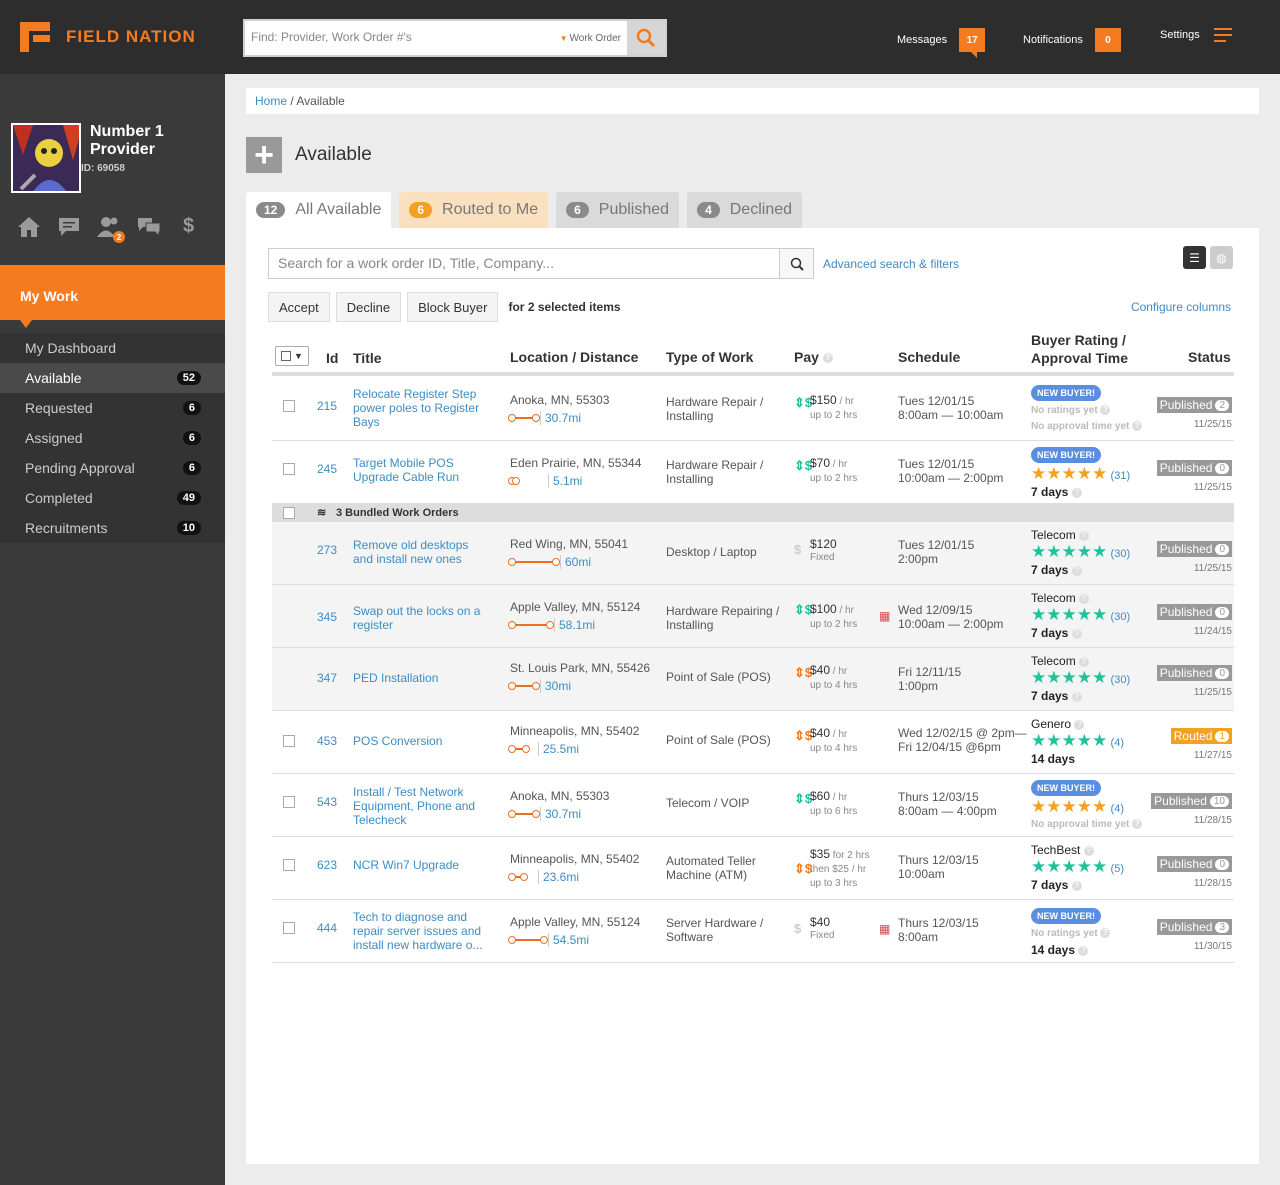 Image resolution: width=1280 pixels, height=1185 pixels. Describe the element at coordinates (1194, 257) in the screenshot. I see `list-view-icon: ☰` at that location.